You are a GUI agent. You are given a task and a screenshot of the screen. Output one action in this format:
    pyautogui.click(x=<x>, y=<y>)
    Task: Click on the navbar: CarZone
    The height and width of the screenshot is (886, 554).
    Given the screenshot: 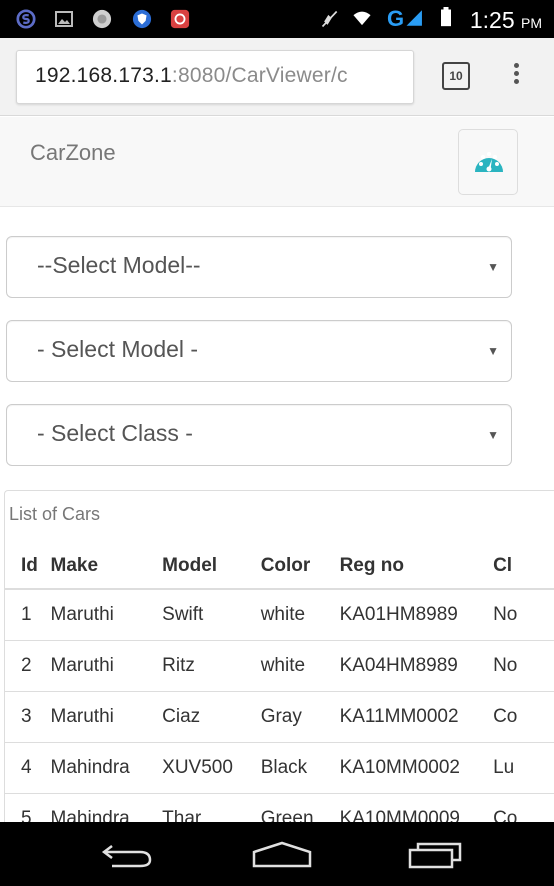 What is the action you would take?
    pyautogui.click(x=277, y=162)
    